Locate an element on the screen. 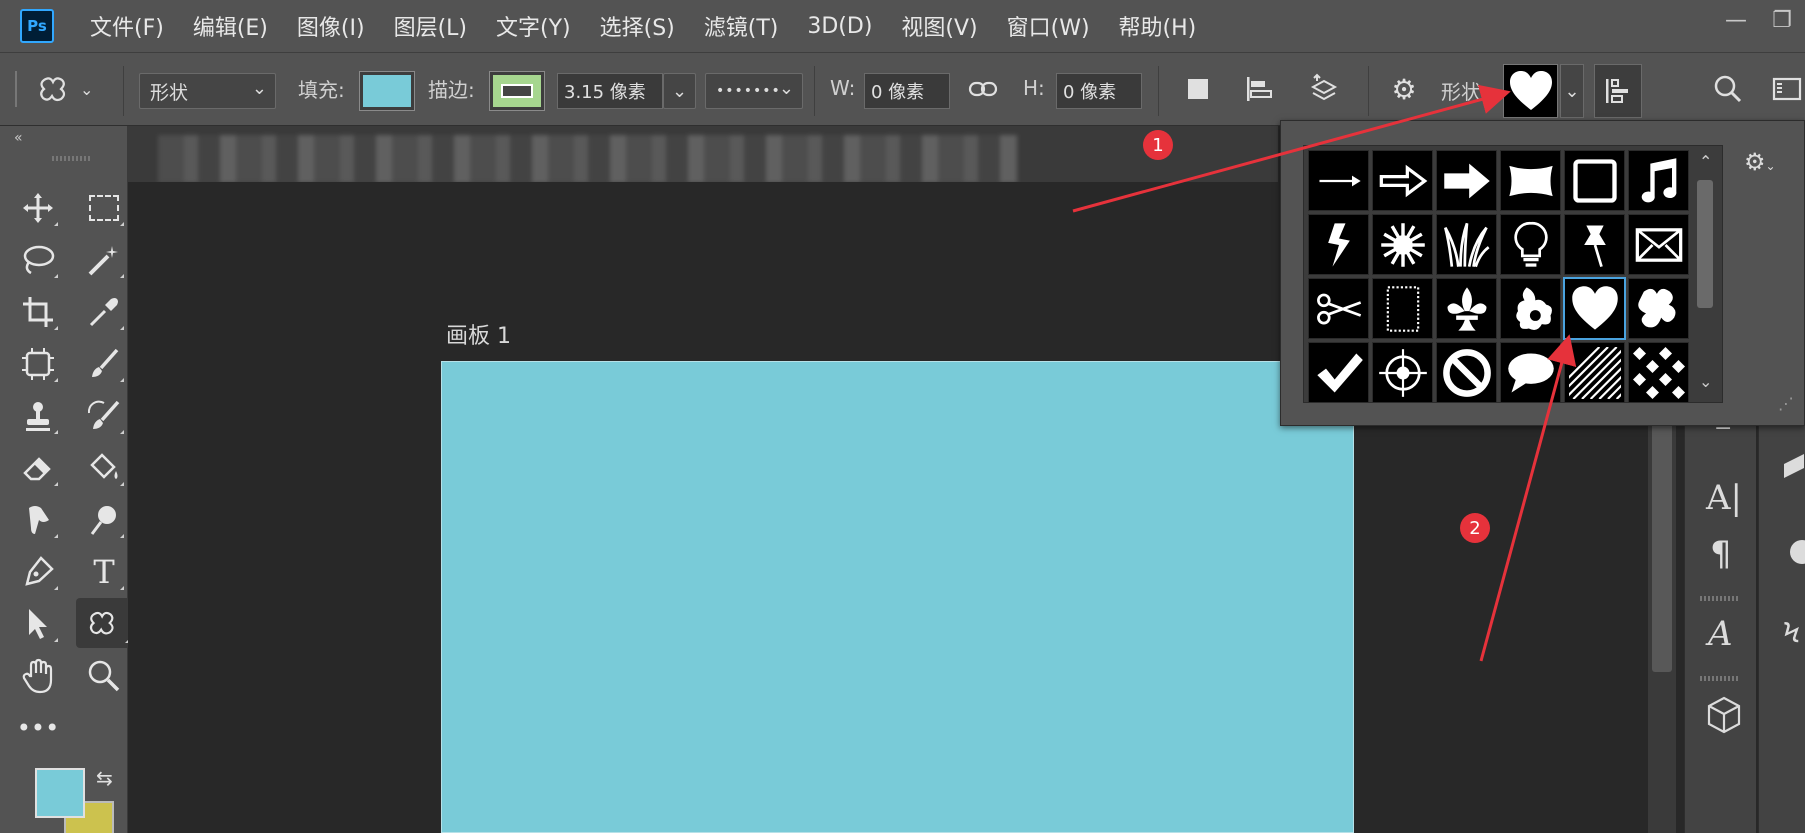  chevron-up-icon: ⌃ is located at coordinates (1705, 161).